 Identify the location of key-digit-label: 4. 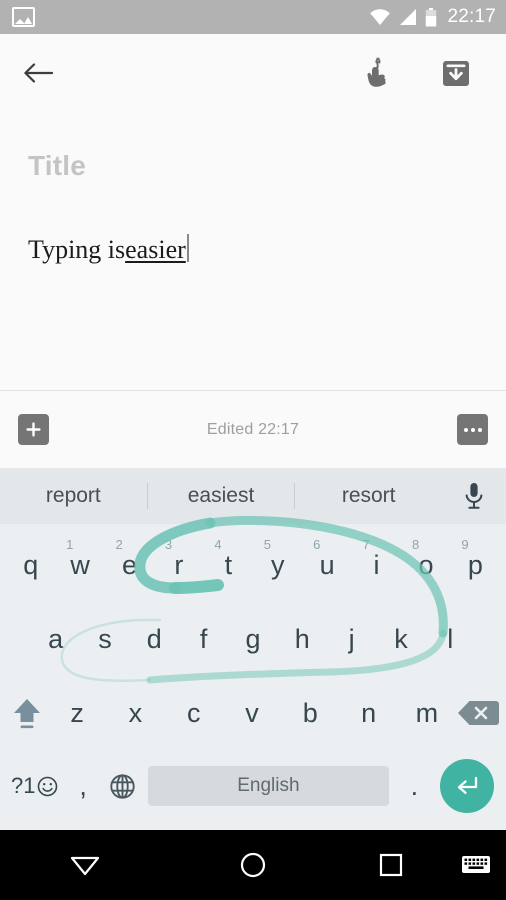
(218, 544).